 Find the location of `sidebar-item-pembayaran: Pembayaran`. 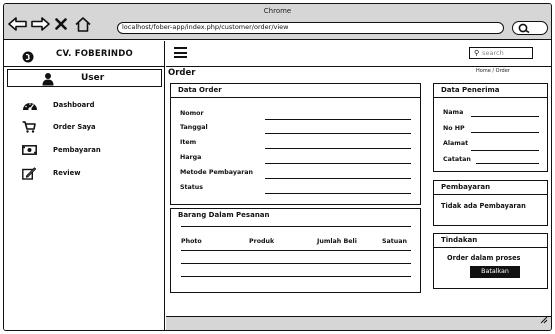

sidebar-item-pembayaran: Pembayaran is located at coordinates (61, 150).